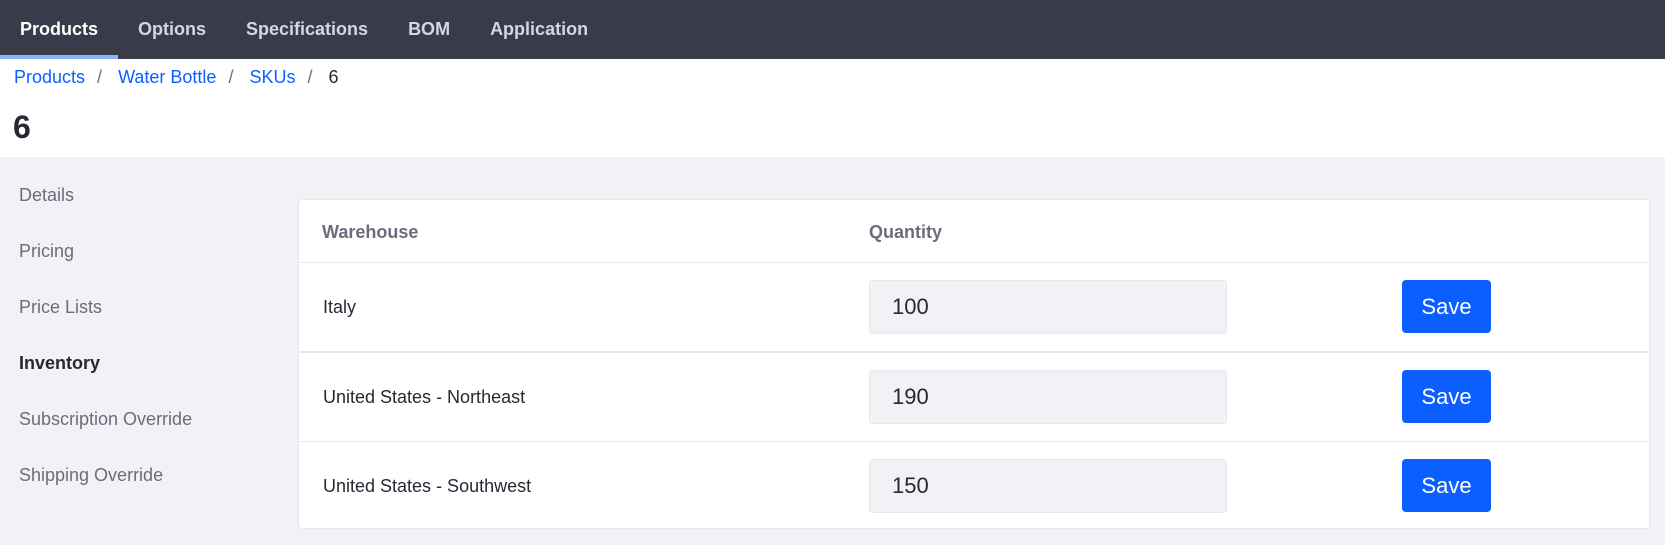 This screenshot has width=1665, height=545. Describe the element at coordinates (139, 257) in the screenshot. I see `sidebar-item-pricing: Pricing` at that location.